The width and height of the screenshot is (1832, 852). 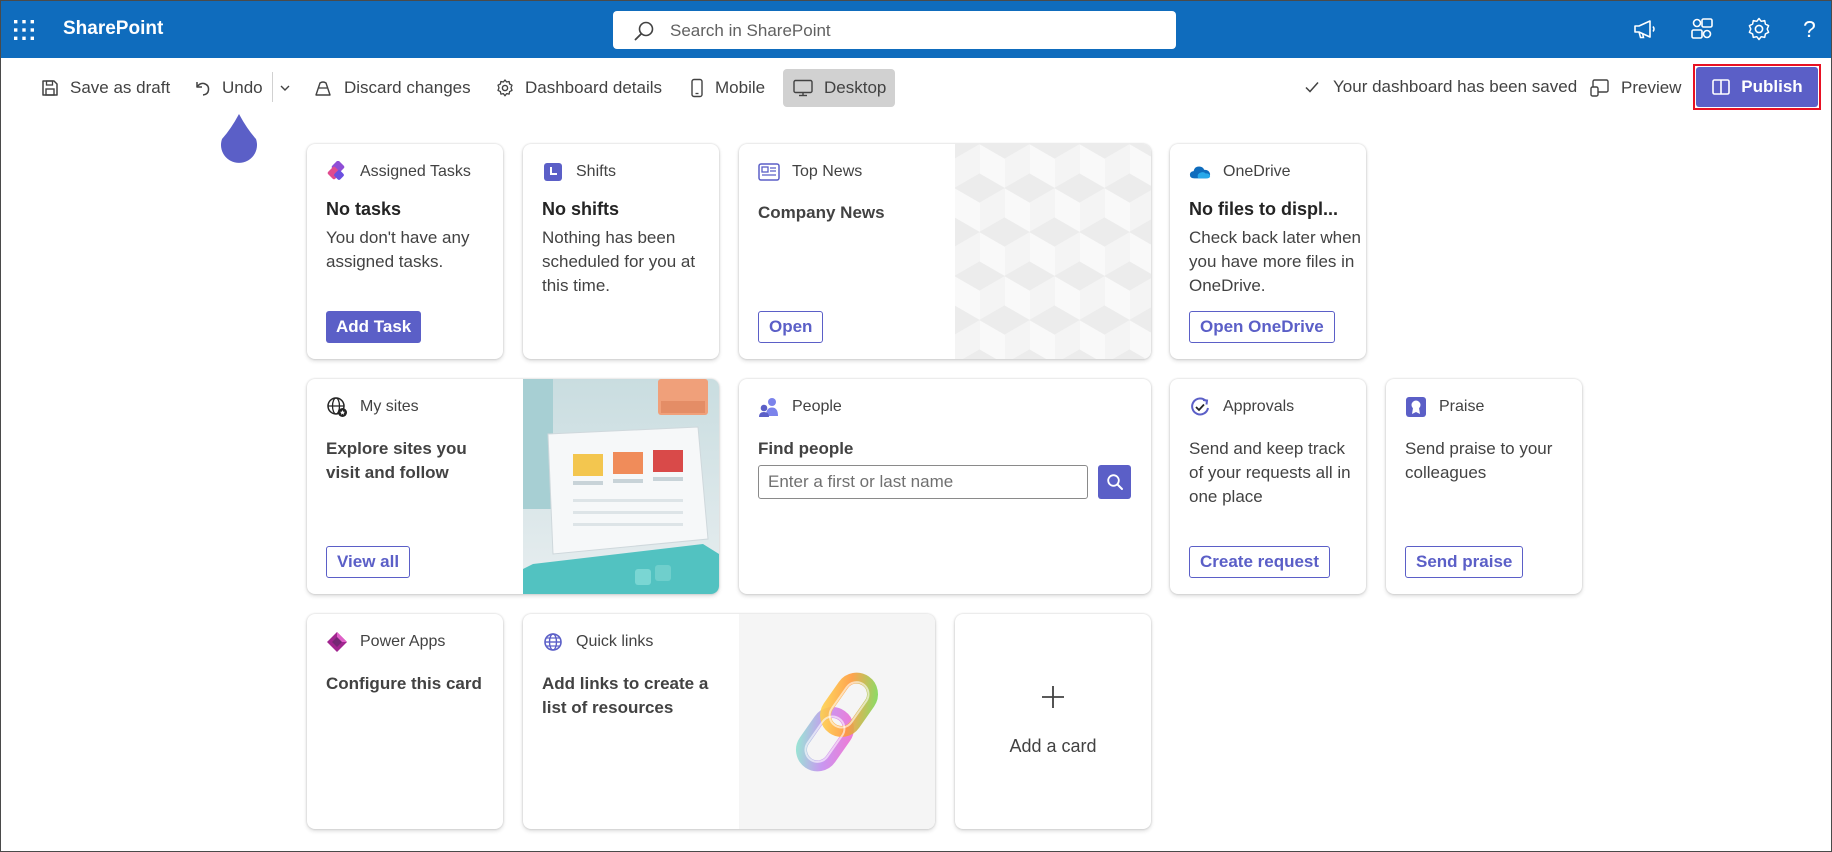 I want to click on save-icon, so click(x=50, y=88).